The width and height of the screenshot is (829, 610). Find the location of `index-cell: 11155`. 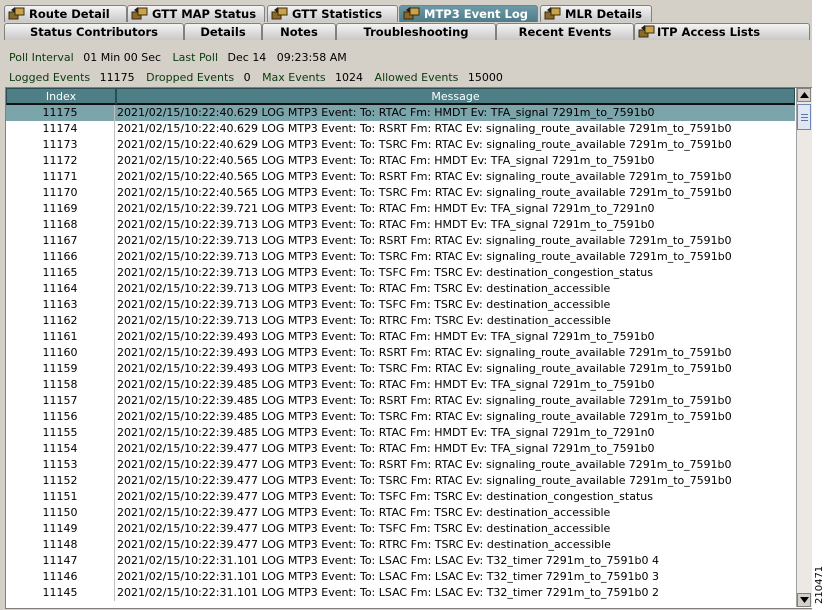

index-cell: 11155 is located at coordinates (60, 433).